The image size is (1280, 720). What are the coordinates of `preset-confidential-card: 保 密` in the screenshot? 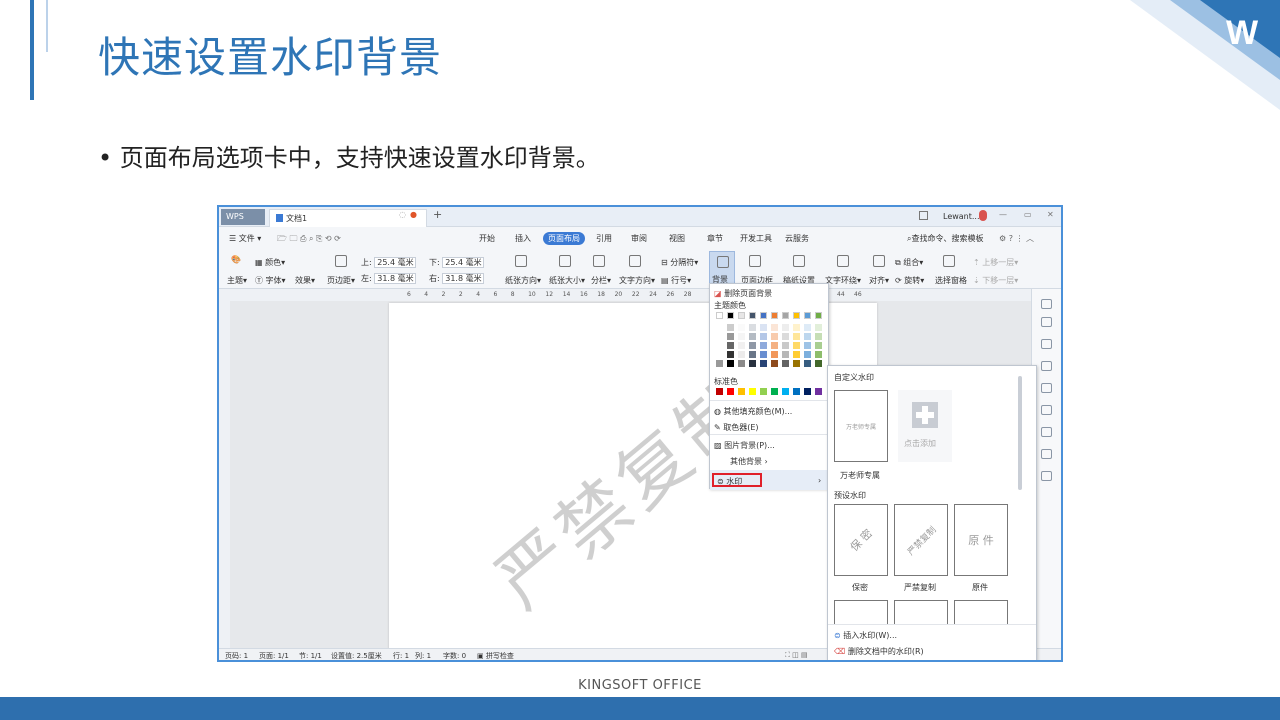 It's located at (861, 540).